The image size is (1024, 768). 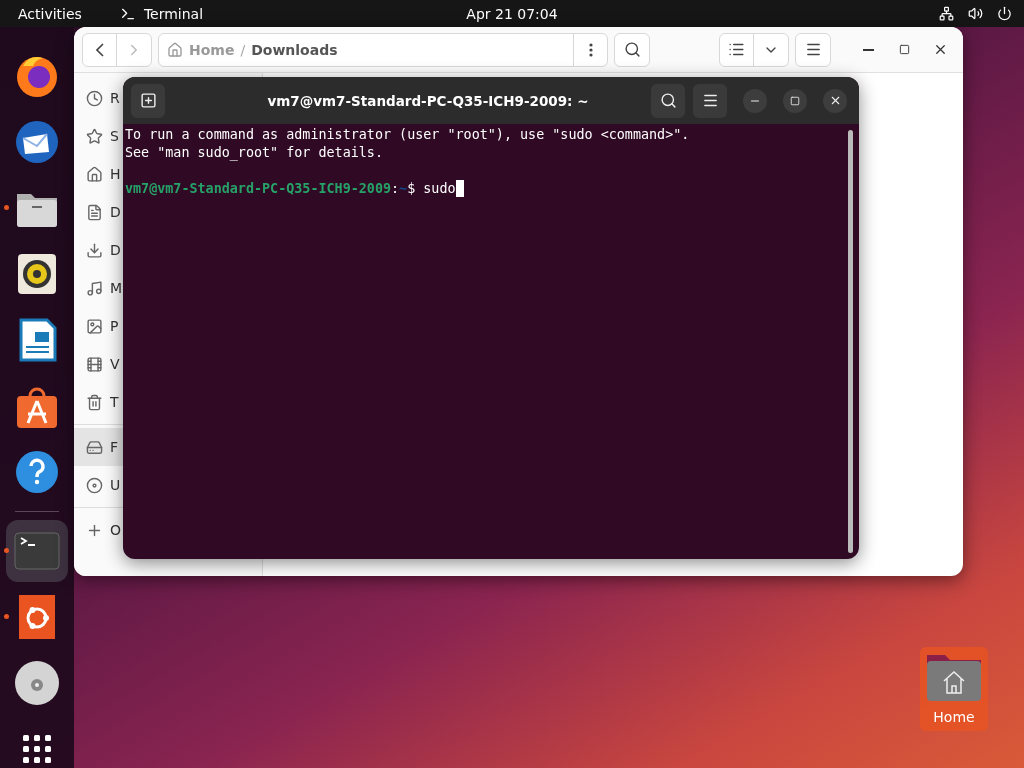 What do you see at coordinates (50, 13) in the screenshot?
I see `activities-button: Activities` at bounding box center [50, 13].